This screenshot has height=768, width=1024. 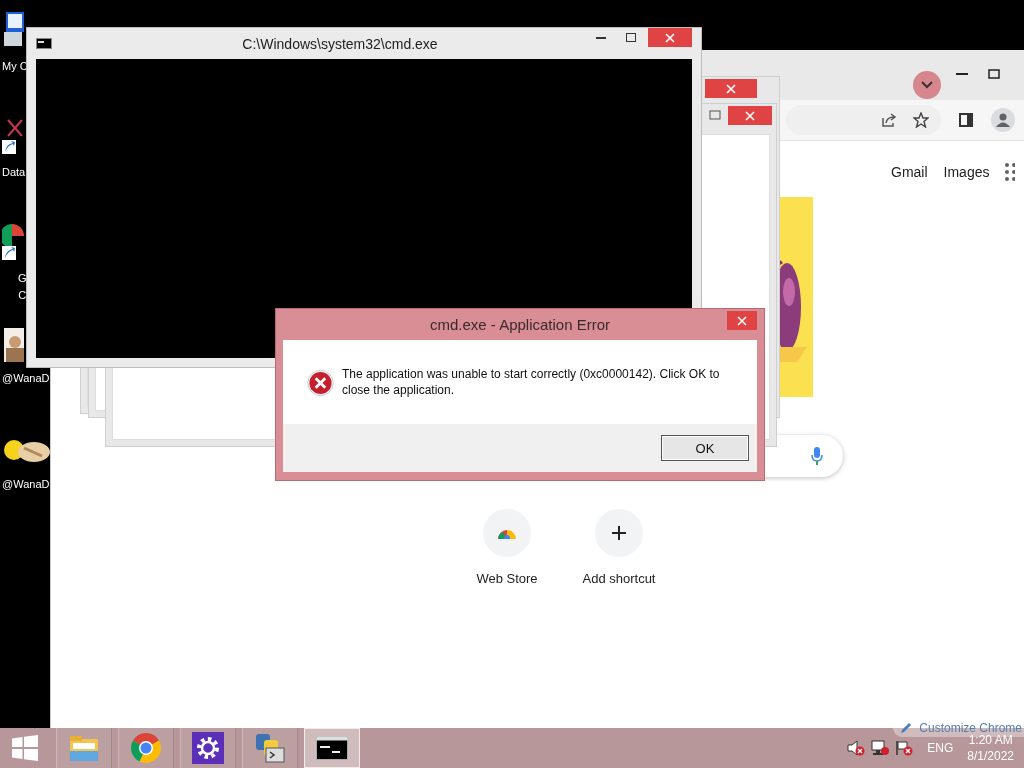 What do you see at coordinates (507, 547) in the screenshot?
I see `shortcut-tile: Web Store` at bounding box center [507, 547].